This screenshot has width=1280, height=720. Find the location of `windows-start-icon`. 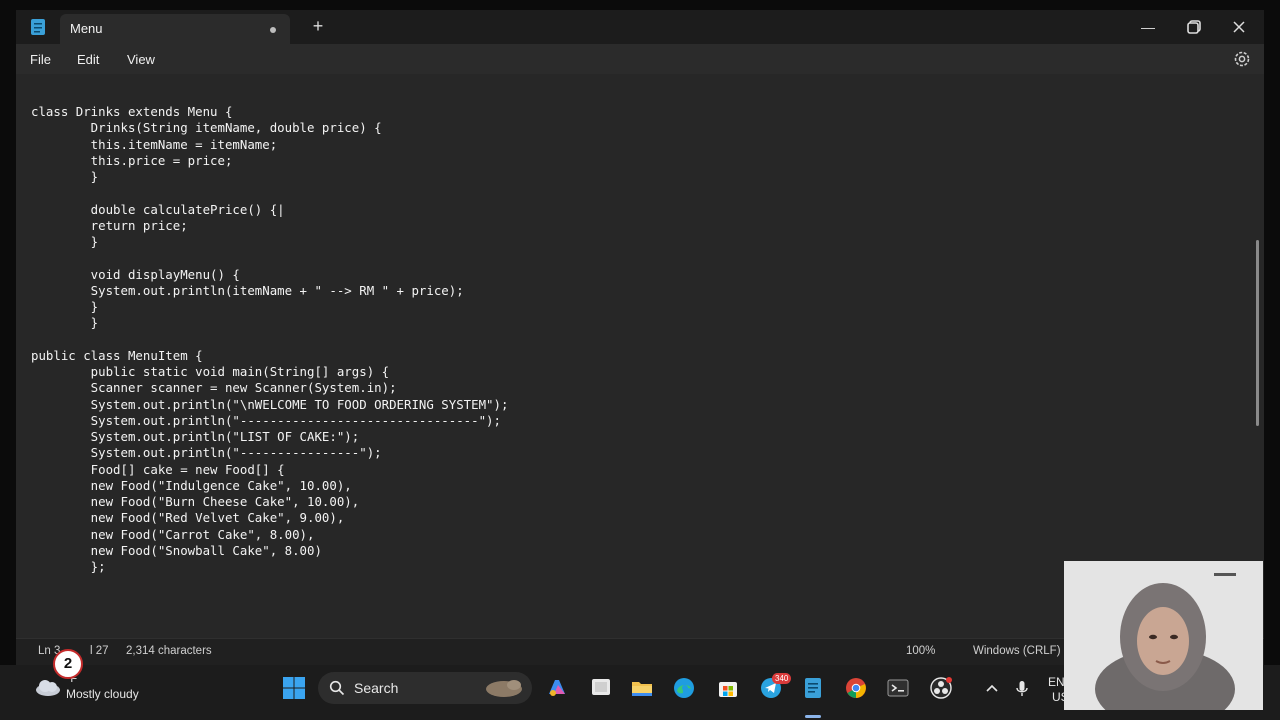

windows-start-icon is located at coordinates (294, 688).